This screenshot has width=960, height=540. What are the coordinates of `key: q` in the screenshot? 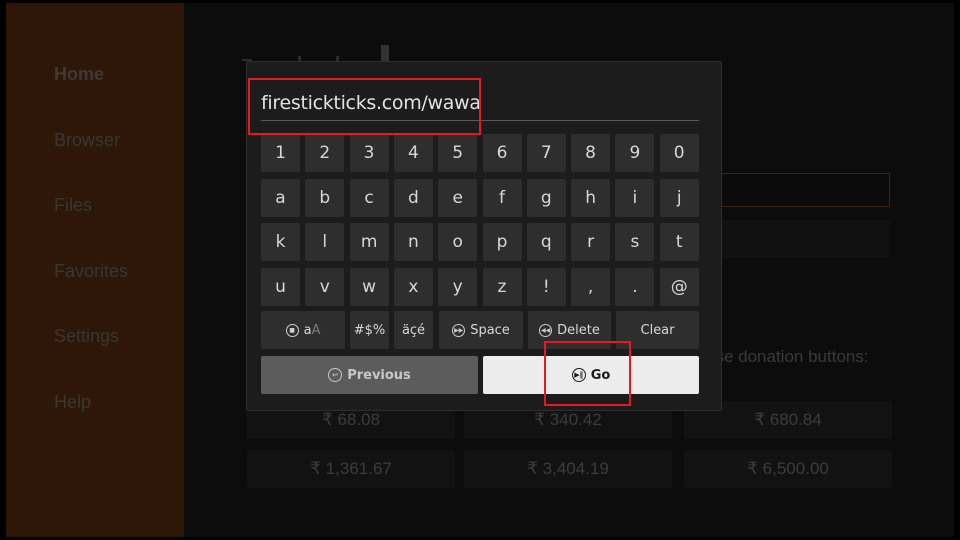 It's located at (546, 242).